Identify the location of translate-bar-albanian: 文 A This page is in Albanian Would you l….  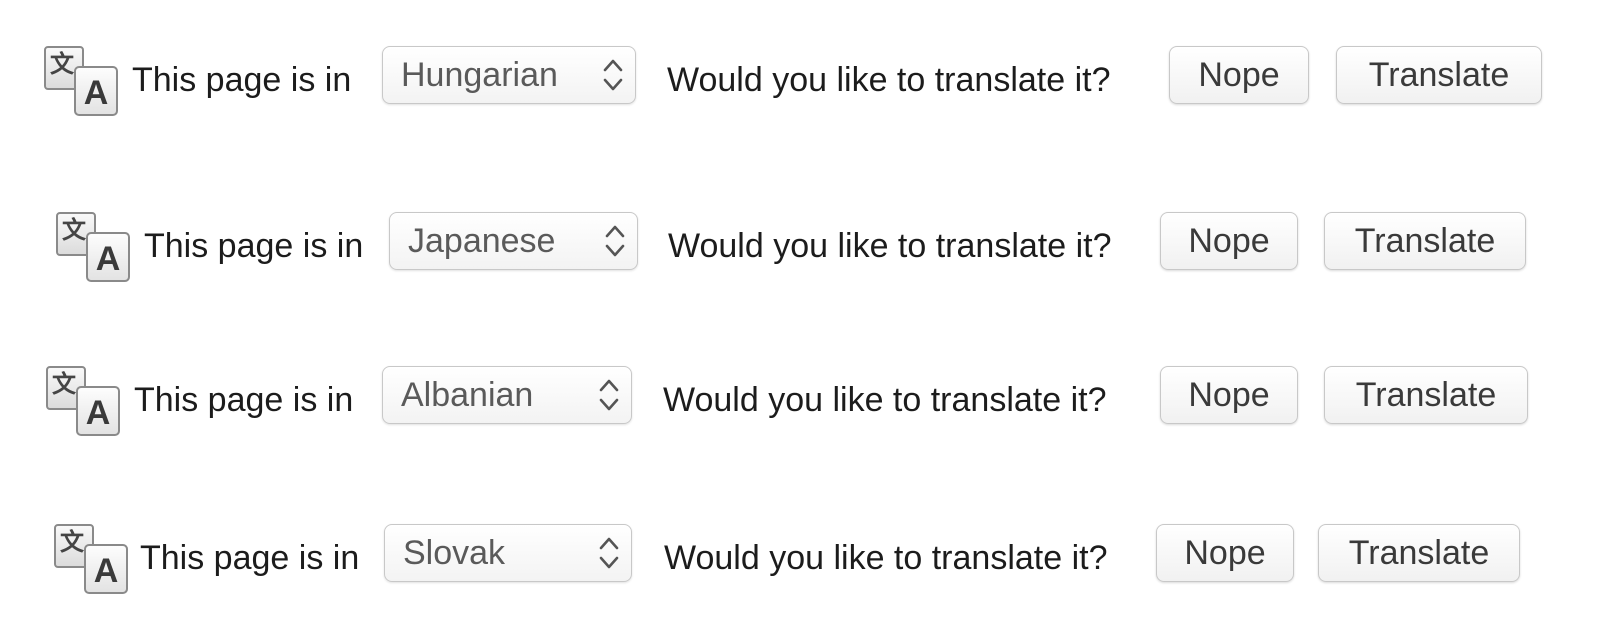
(823, 401).